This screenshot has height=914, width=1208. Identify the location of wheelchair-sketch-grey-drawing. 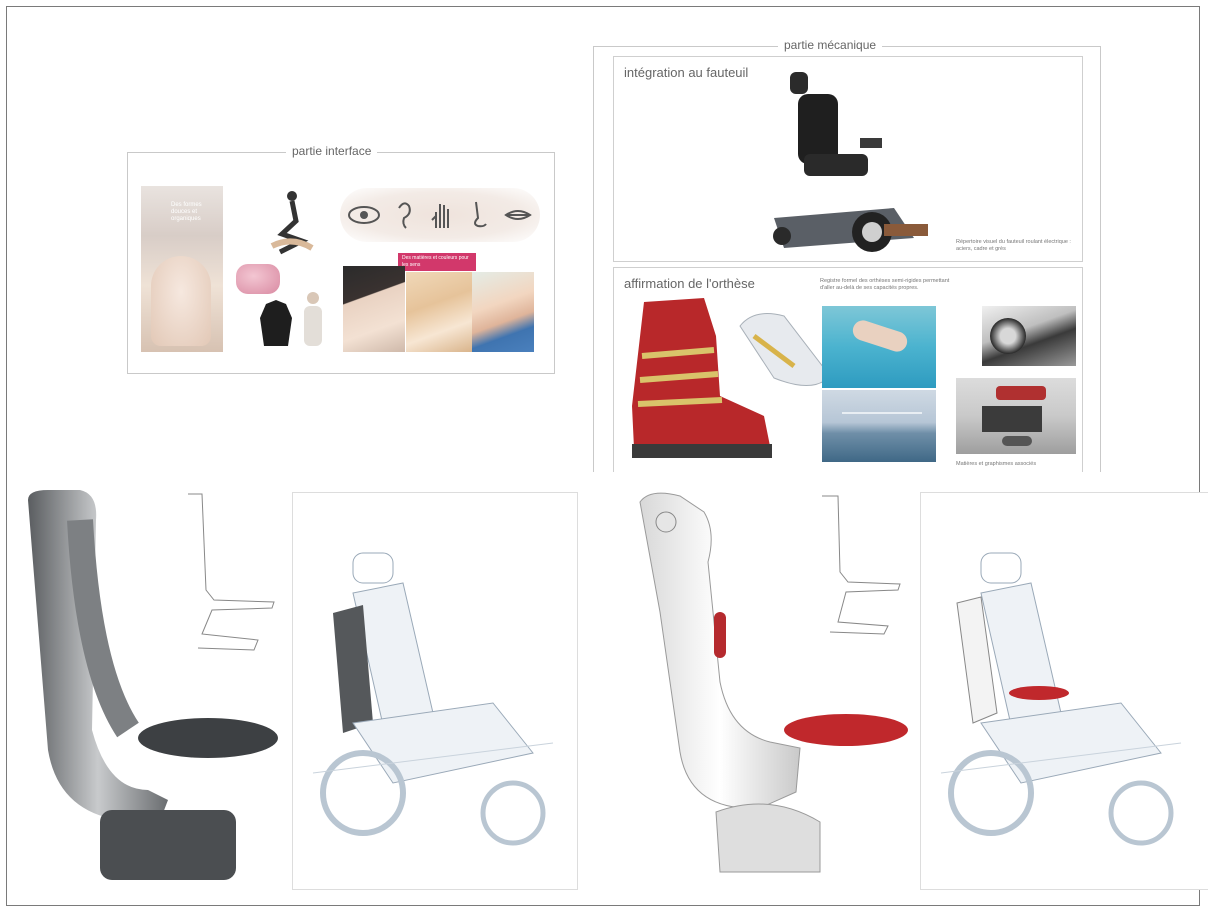
(433, 699).